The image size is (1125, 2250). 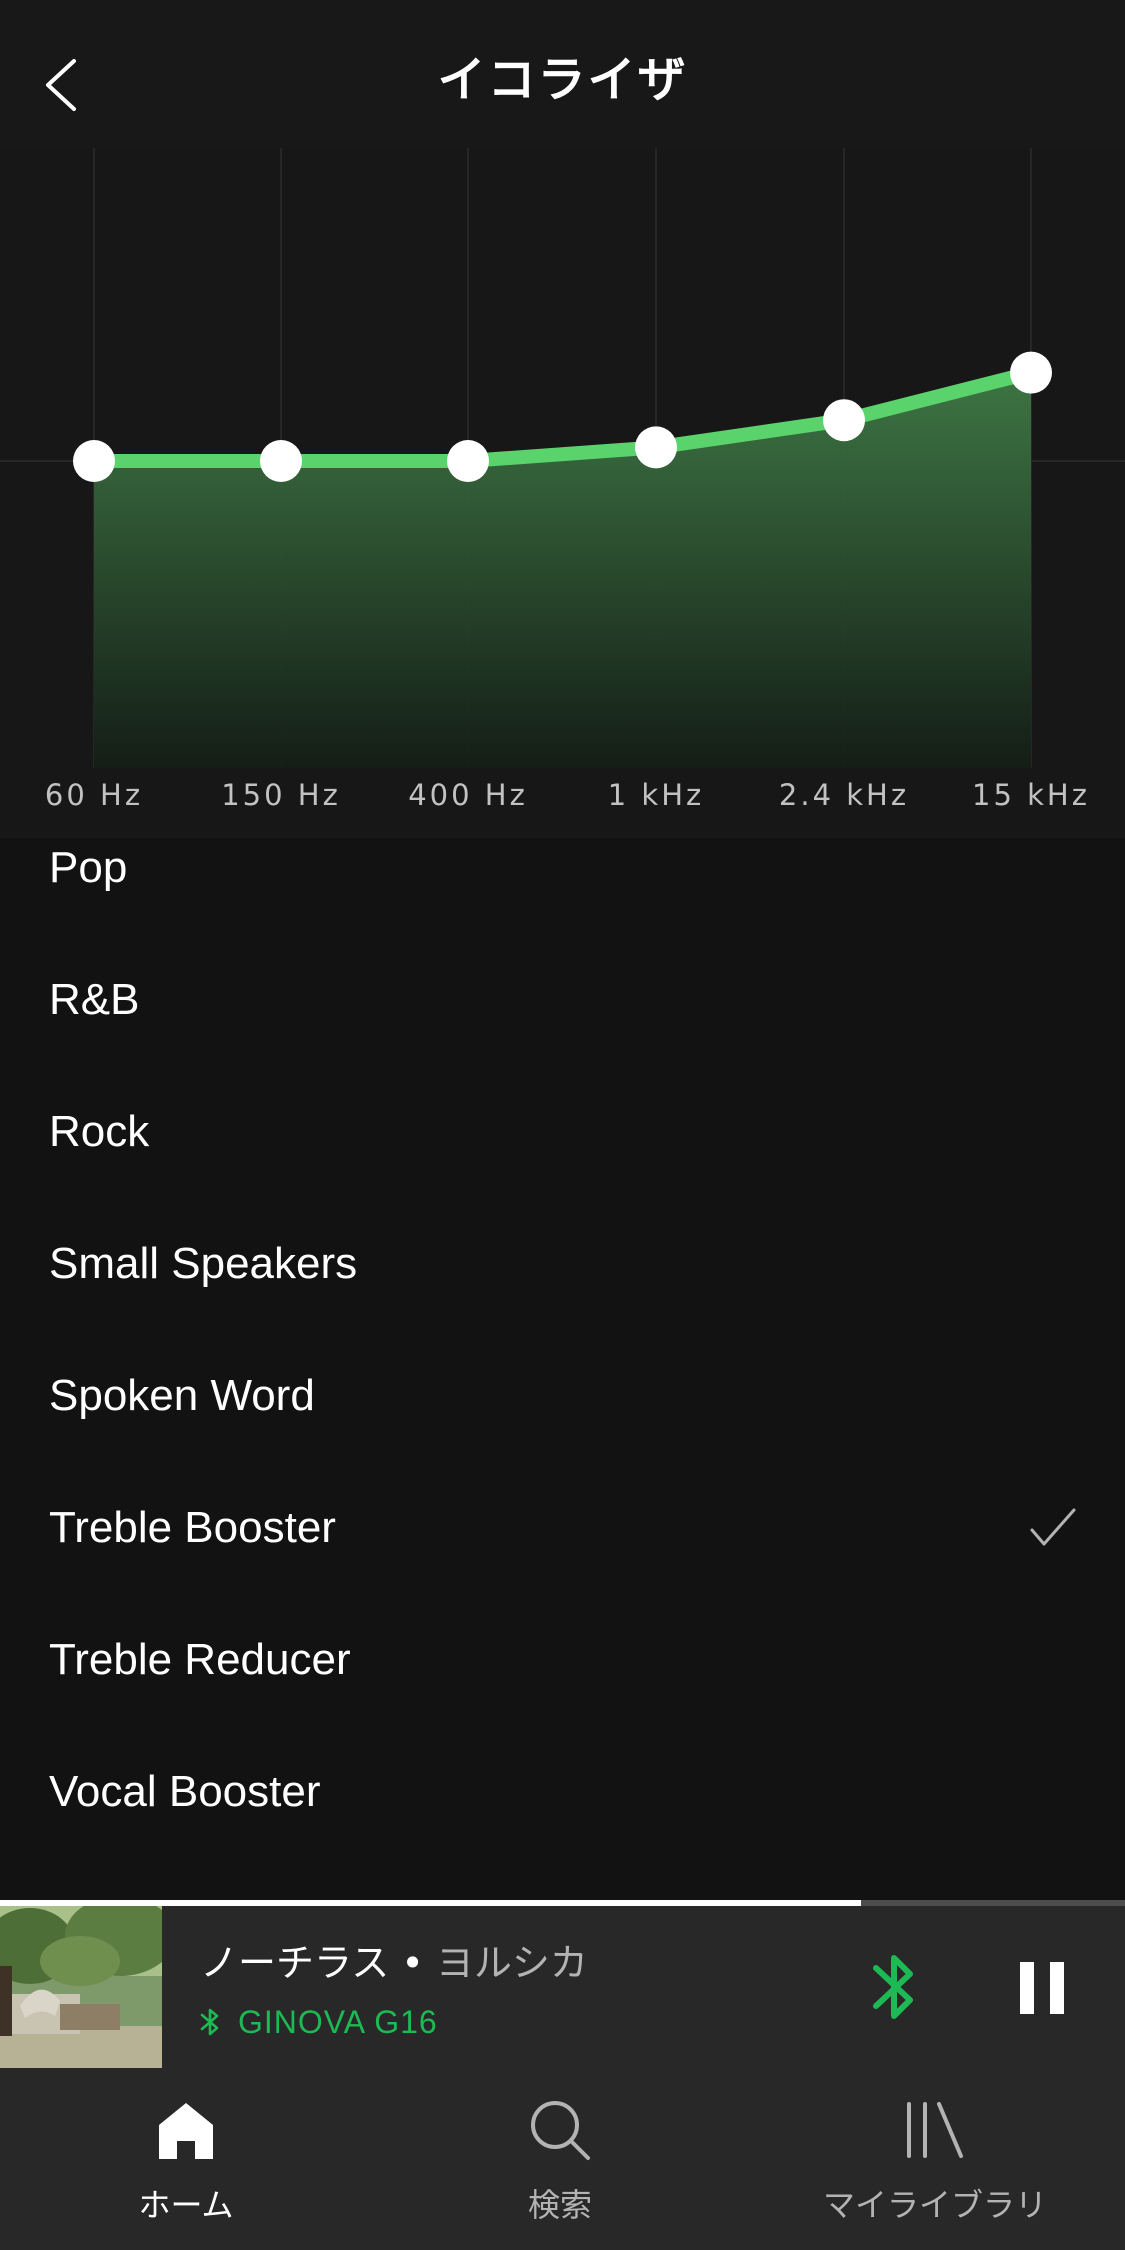 What do you see at coordinates (562, 1528) in the screenshot?
I see `preset-item: Treble Booster` at bounding box center [562, 1528].